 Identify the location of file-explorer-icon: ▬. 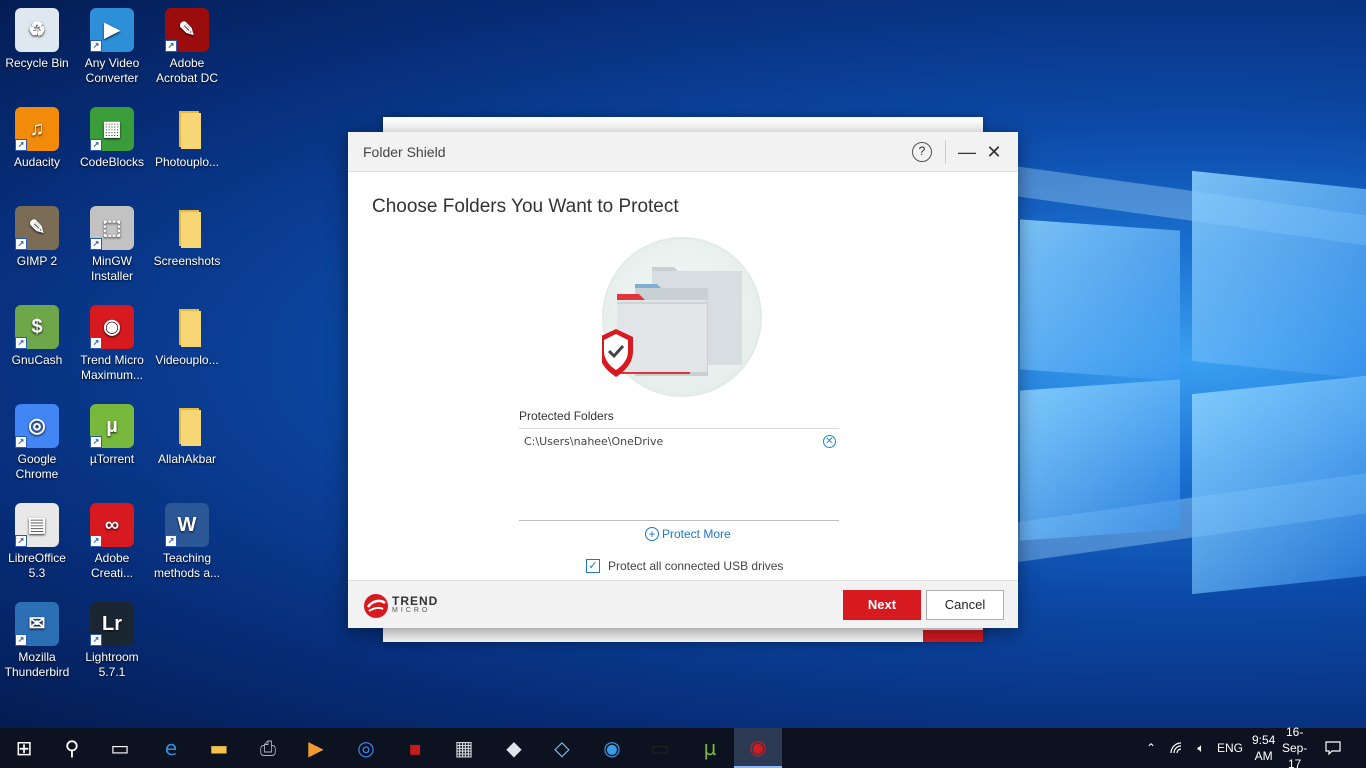
(219, 748).